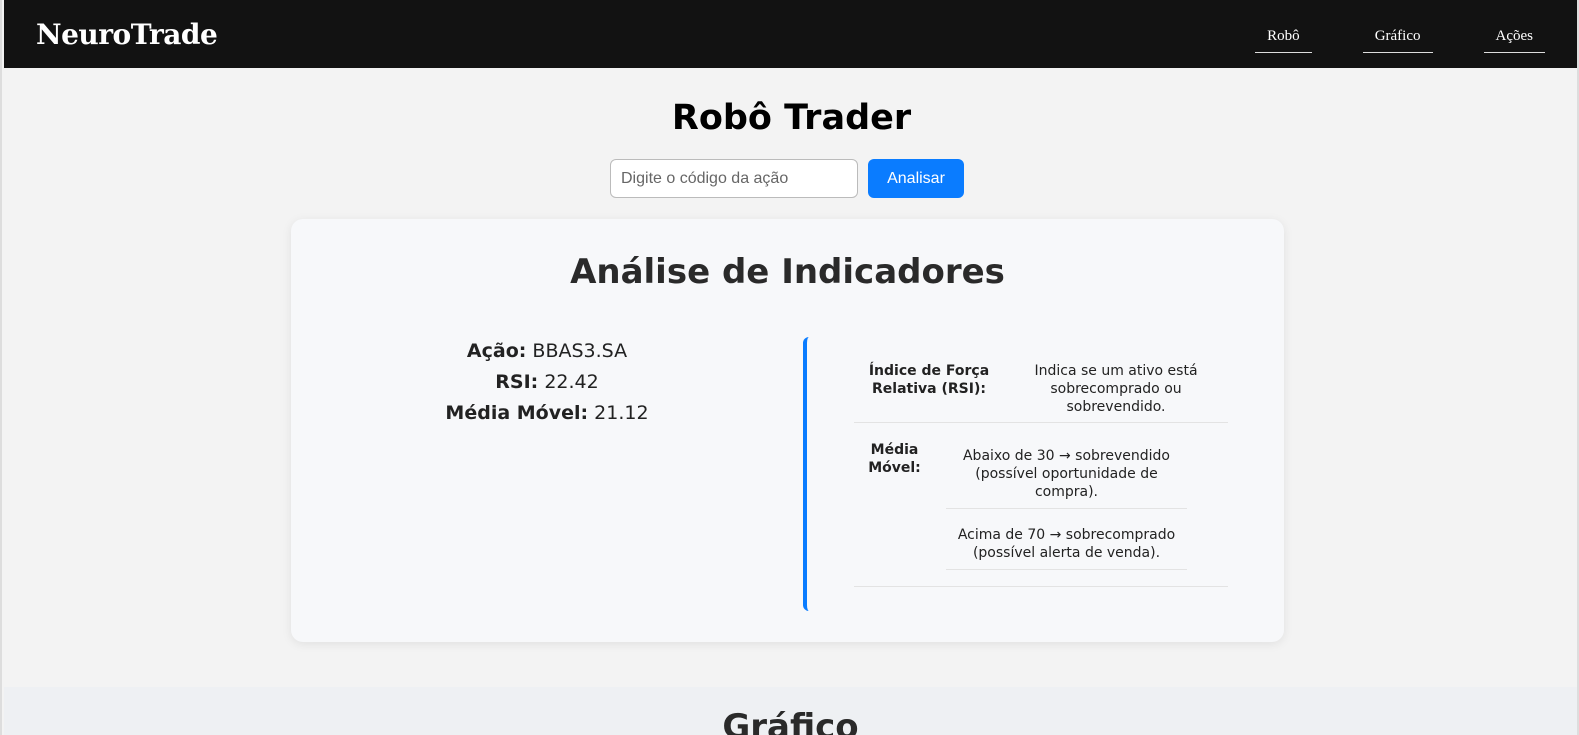  What do you see at coordinates (916, 178) in the screenshot?
I see `analyze-button: Analisar` at bounding box center [916, 178].